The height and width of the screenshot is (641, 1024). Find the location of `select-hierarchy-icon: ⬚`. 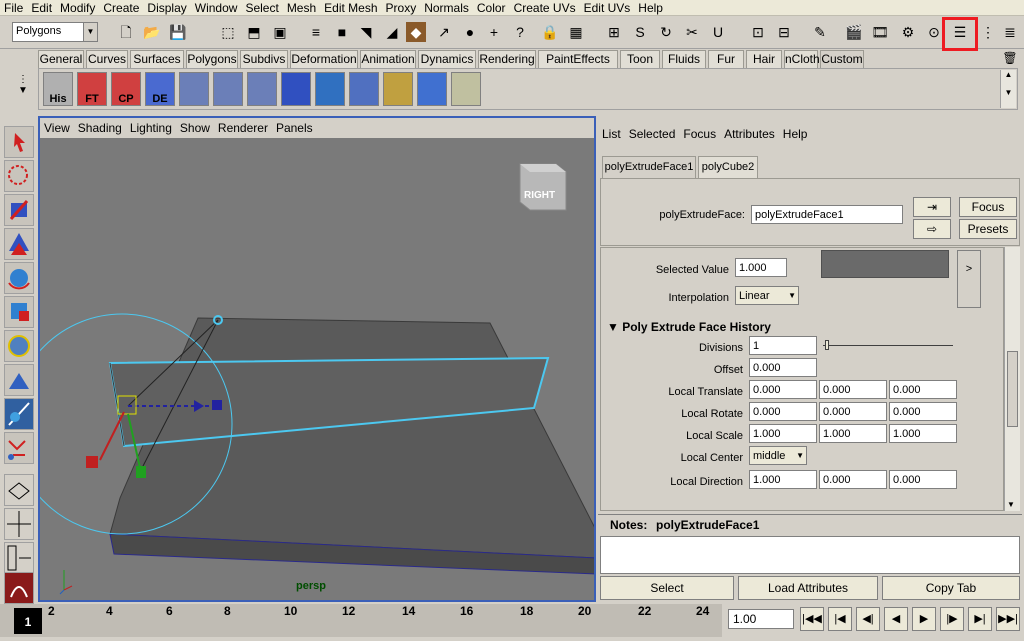

select-hierarchy-icon: ⬚ is located at coordinates (228, 32).